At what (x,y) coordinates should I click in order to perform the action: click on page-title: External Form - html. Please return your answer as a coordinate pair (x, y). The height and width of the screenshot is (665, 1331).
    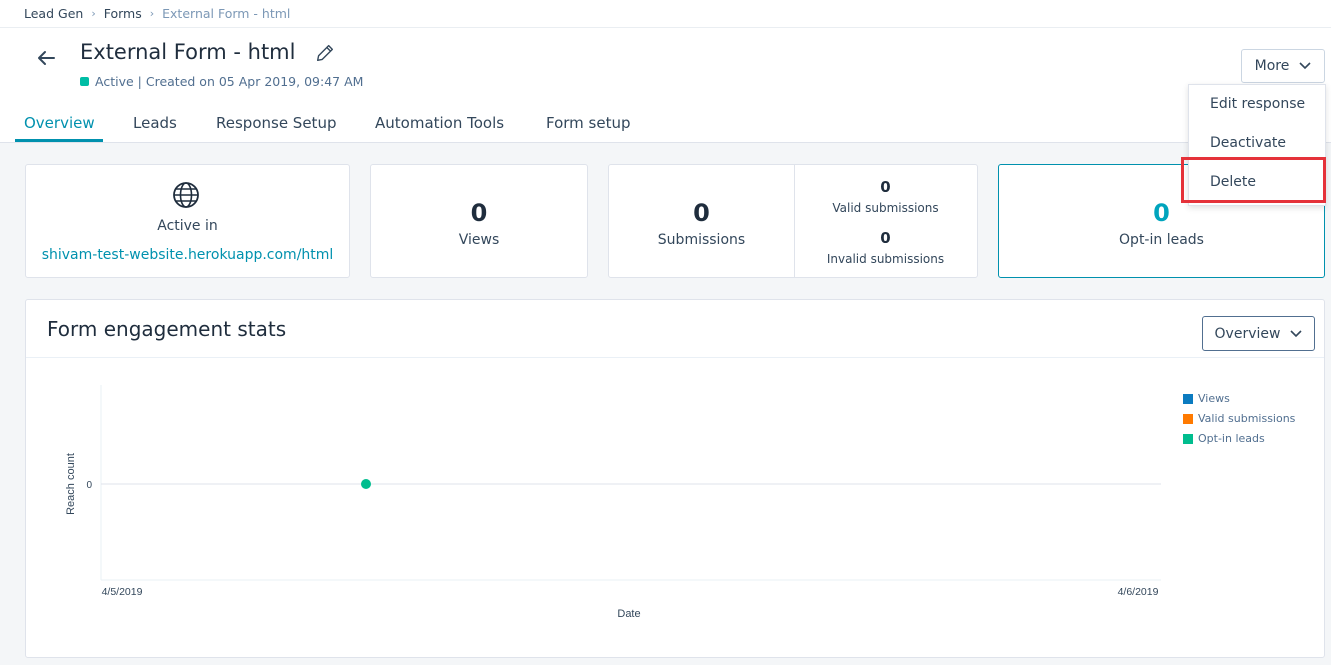
    Looking at the image, I should click on (188, 52).